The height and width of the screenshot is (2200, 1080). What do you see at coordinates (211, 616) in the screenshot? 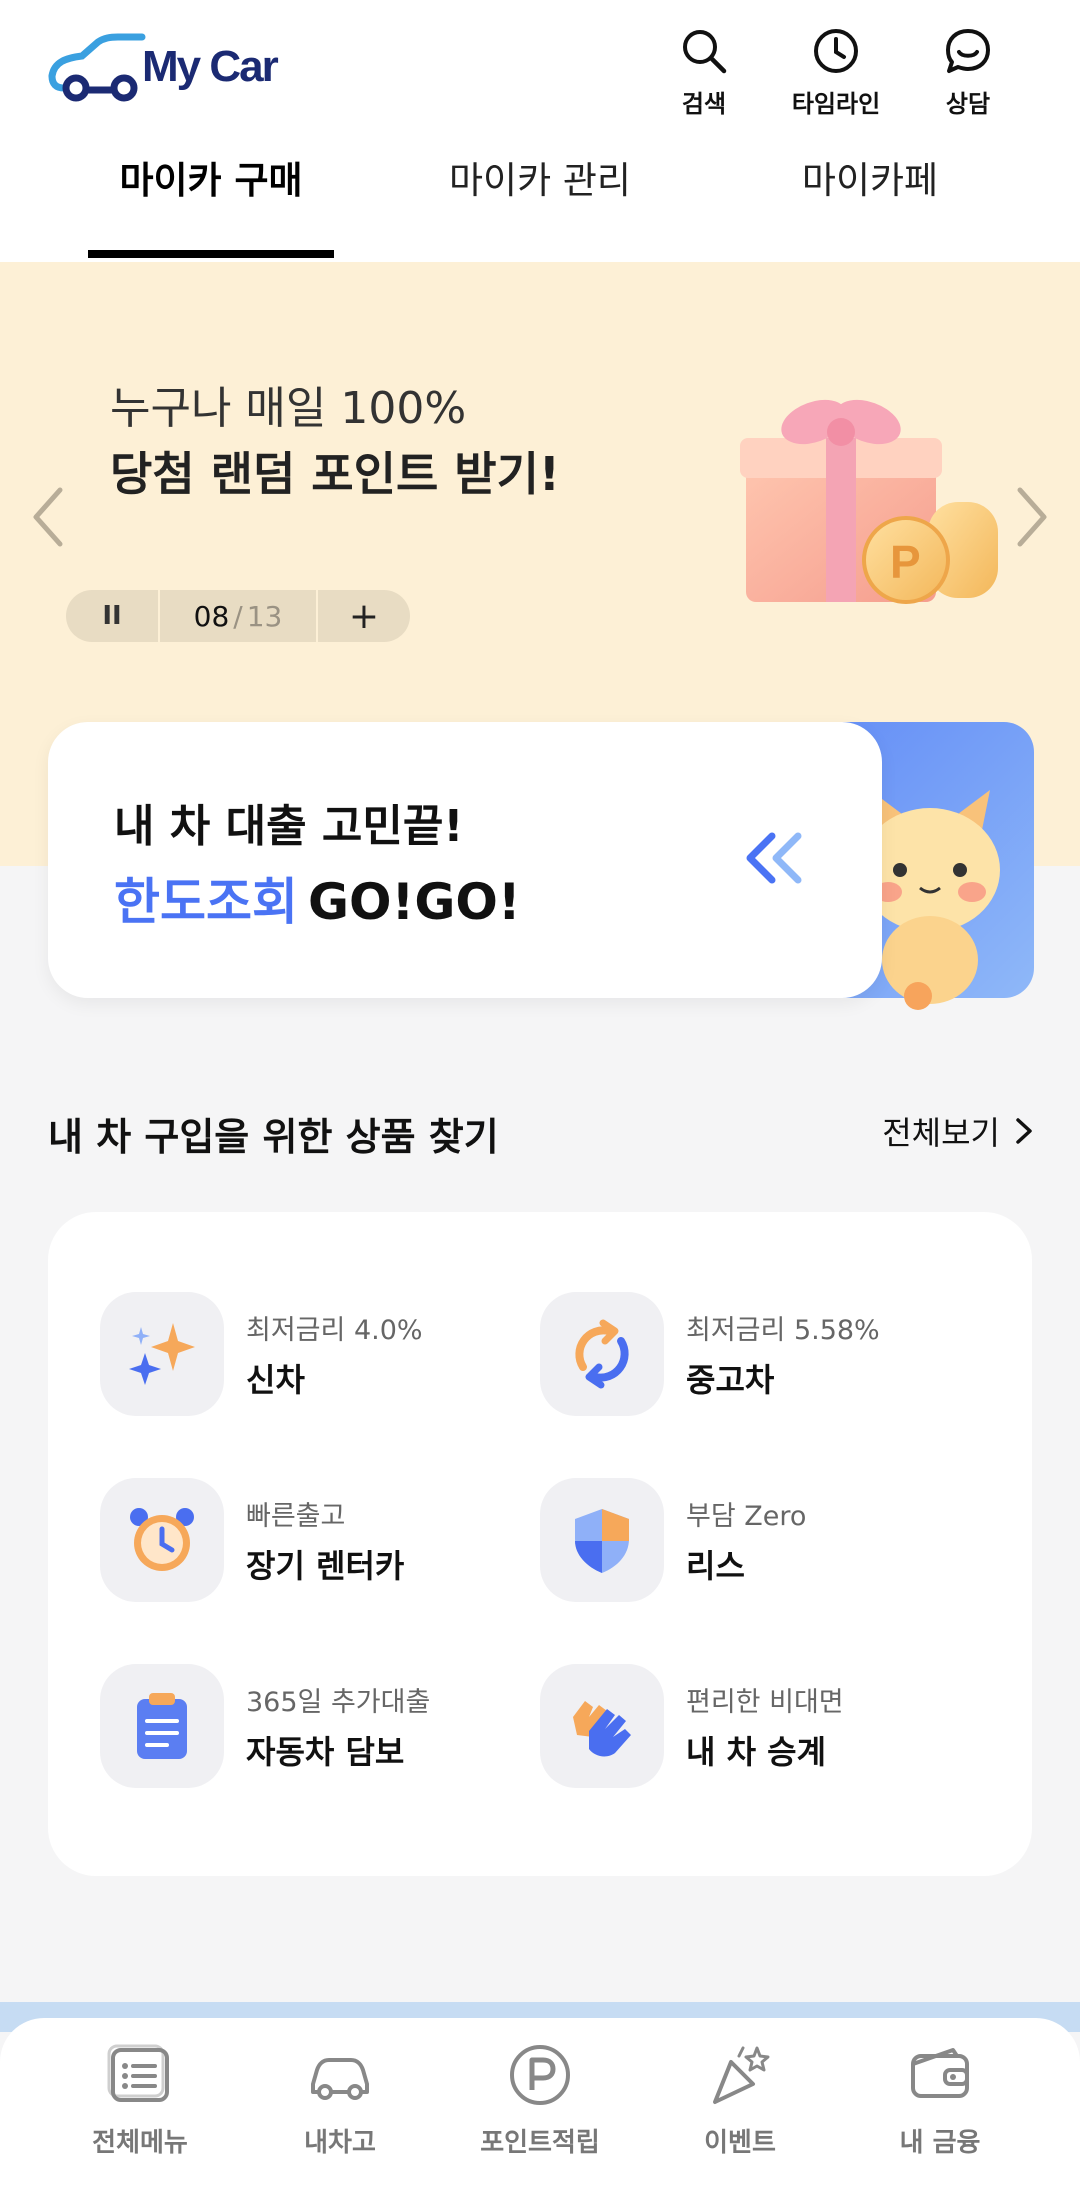
I see `banner-current-index: 08` at bounding box center [211, 616].